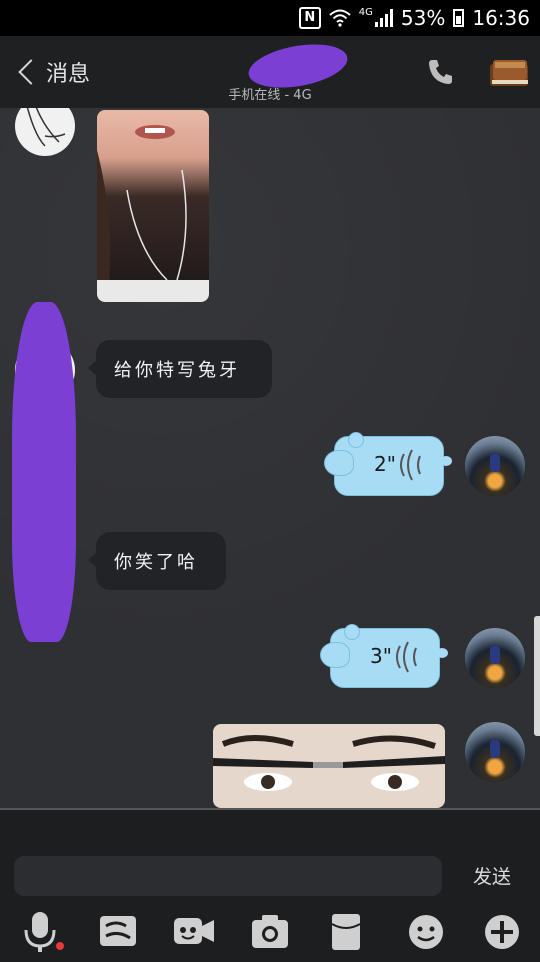 The height and width of the screenshot is (962, 540). What do you see at coordinates (46, 127) in the screenshot?
I see `sketch-avatar-icon` at bounding box center [46, 127].